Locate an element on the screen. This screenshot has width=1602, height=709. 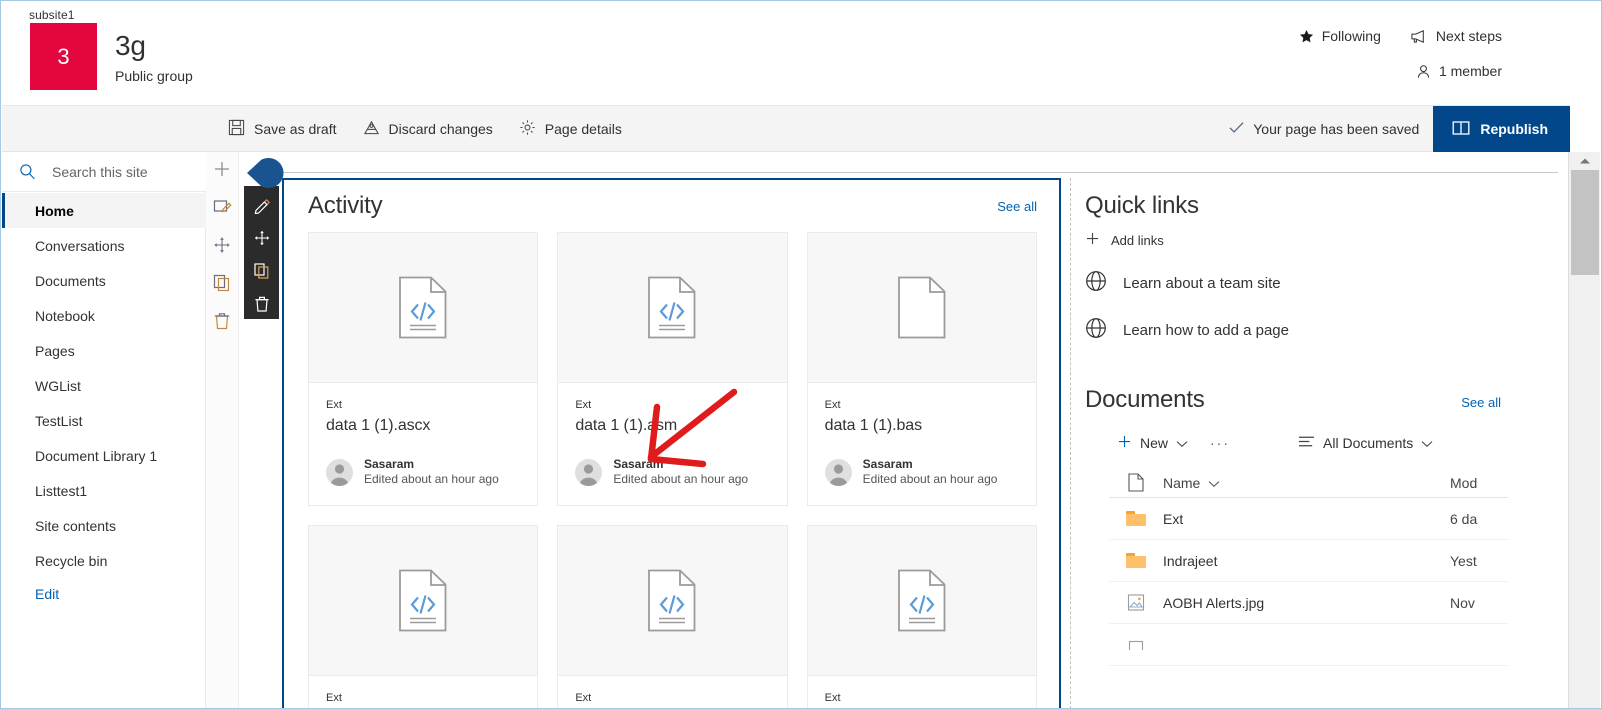
edit-icon is located at coordinates (262, 205).